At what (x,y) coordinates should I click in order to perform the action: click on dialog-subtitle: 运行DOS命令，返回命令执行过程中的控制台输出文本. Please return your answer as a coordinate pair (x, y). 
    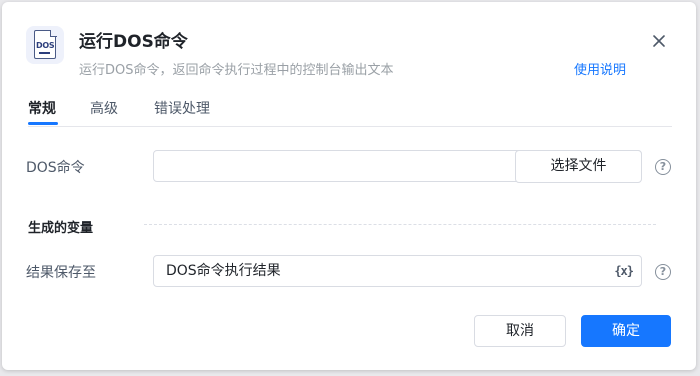
    Looking at the image, I should click on (236, 70).